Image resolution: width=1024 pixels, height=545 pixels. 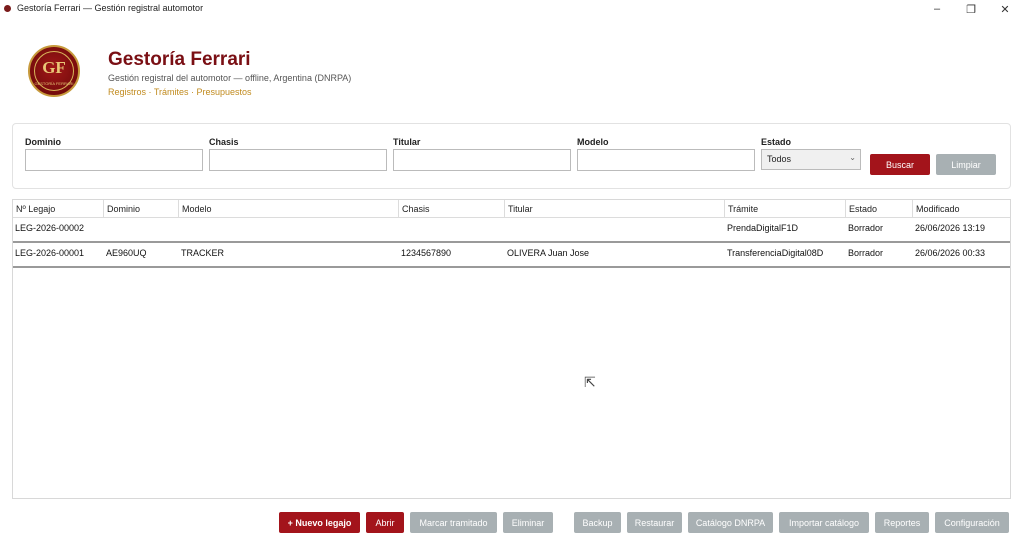 What do you see at coordinates (593, 142) in the screenshot?
I see `modelo-label: Modelo` at bounding box center [593, 142].